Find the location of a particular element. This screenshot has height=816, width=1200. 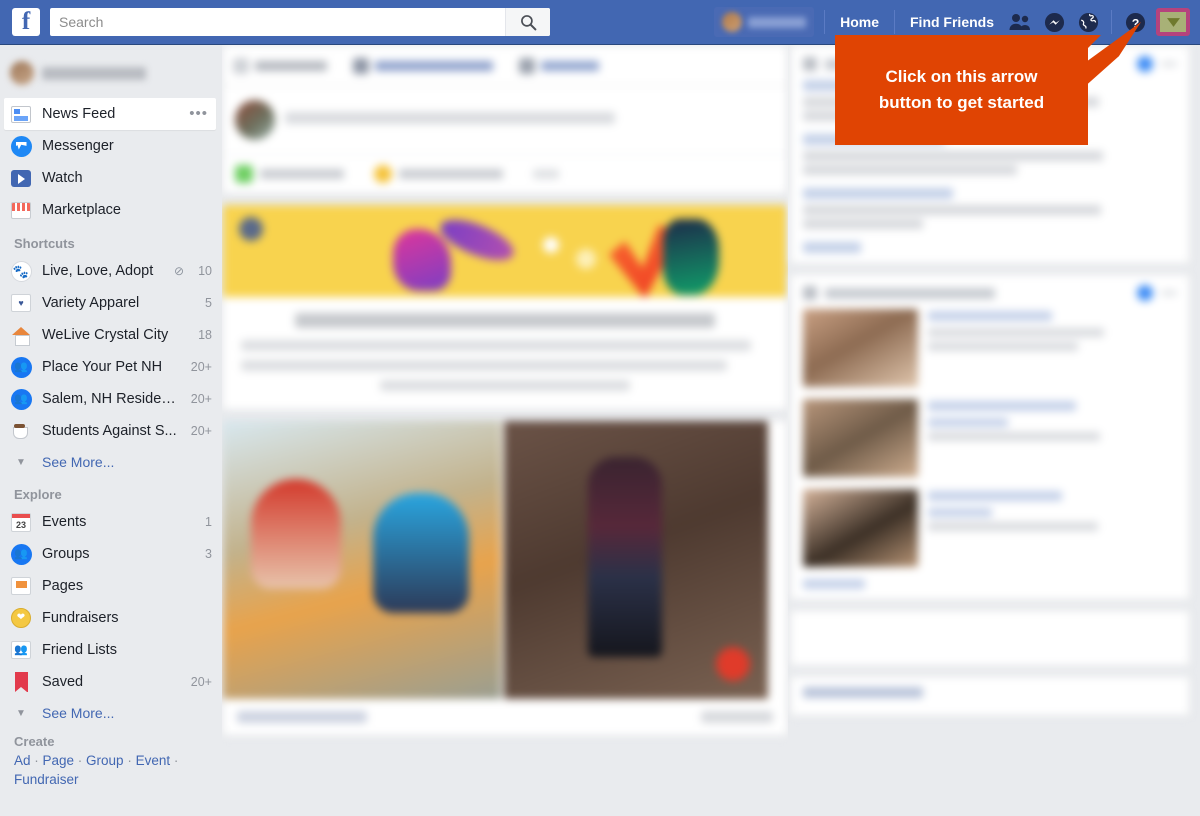

messenger-button is located at coordinates (1054, 22).